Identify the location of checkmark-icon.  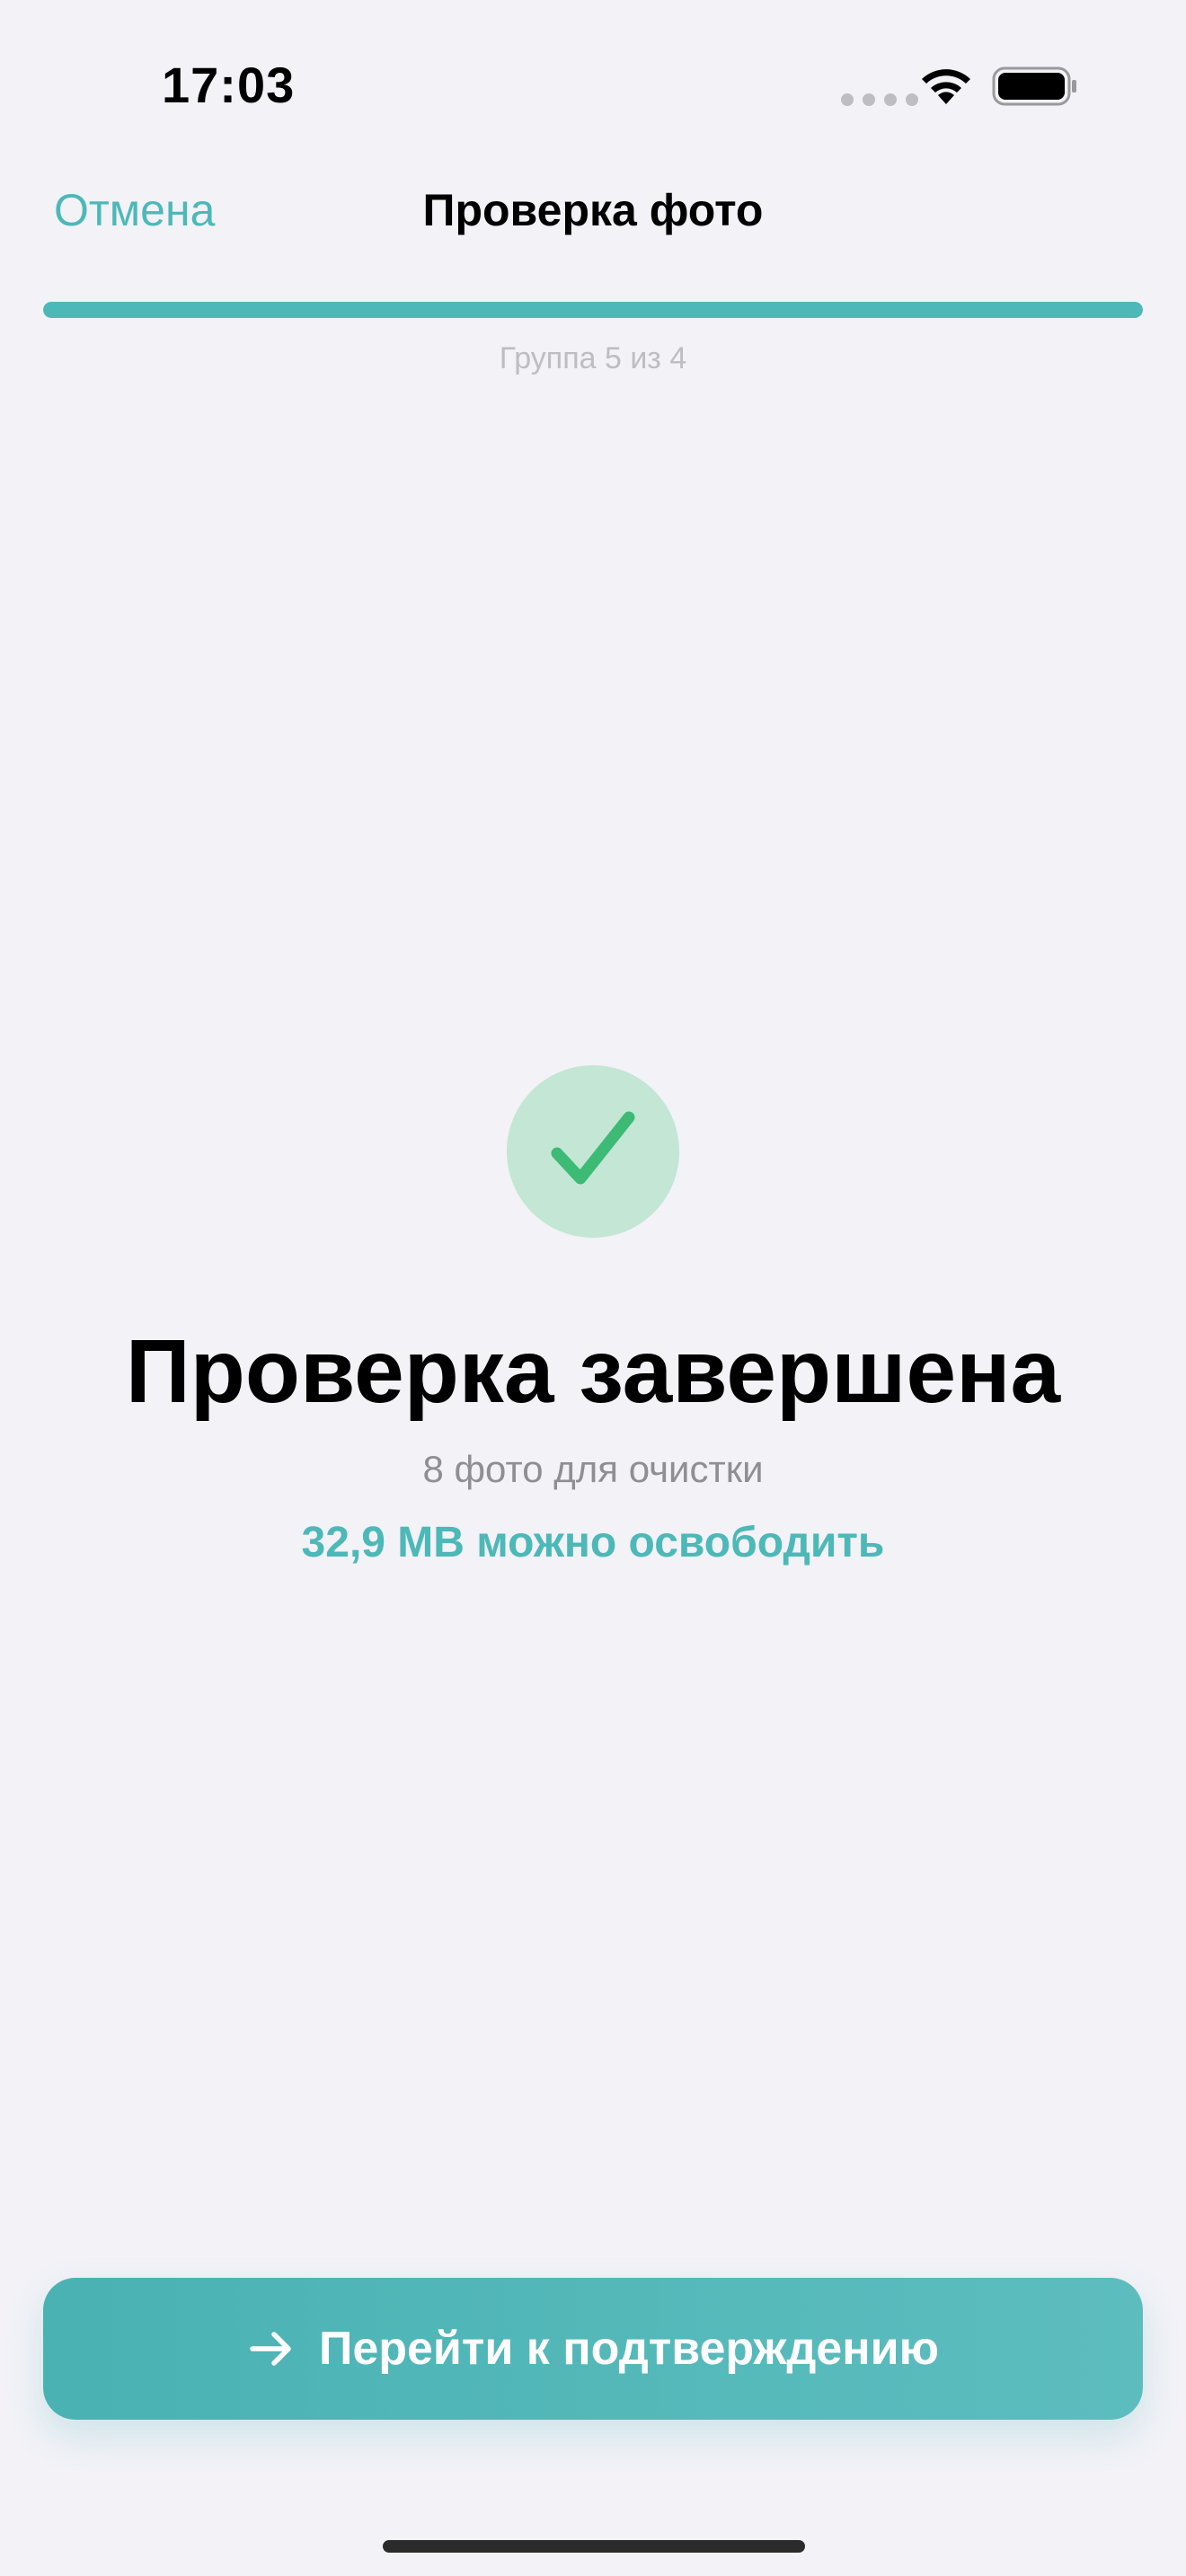
(593, 1148).